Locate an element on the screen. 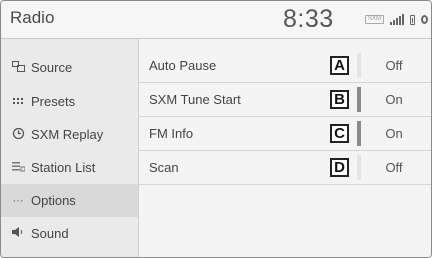 Image resolution: width=432 pixels, height=258 pixels. replay-icon is located at coordinates (18, 135).